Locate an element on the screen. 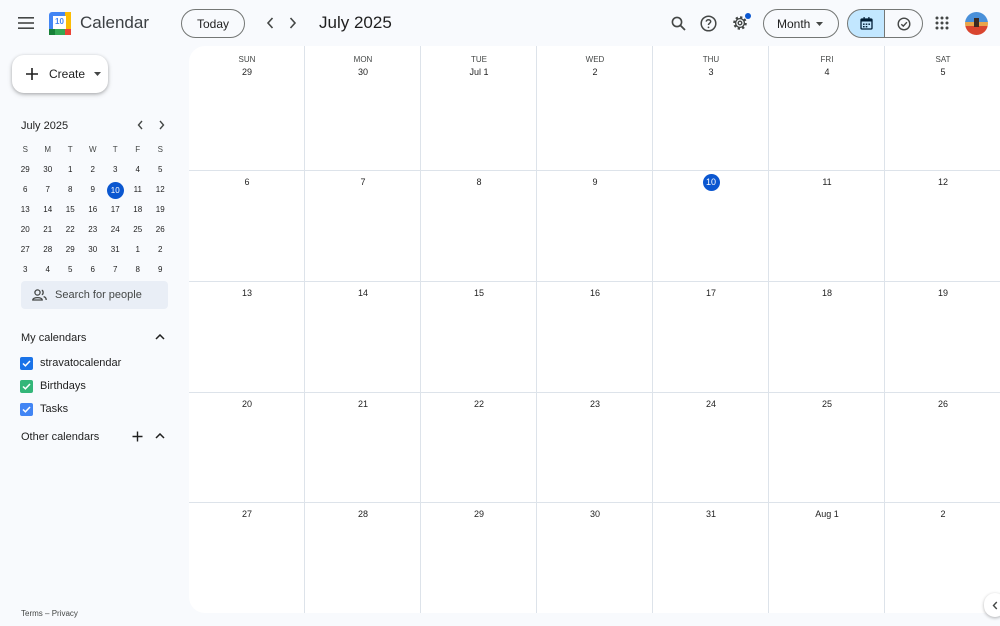 The image size is (1000, 626). mini-calendar-day: 26 is located at coordinates (160, 230).